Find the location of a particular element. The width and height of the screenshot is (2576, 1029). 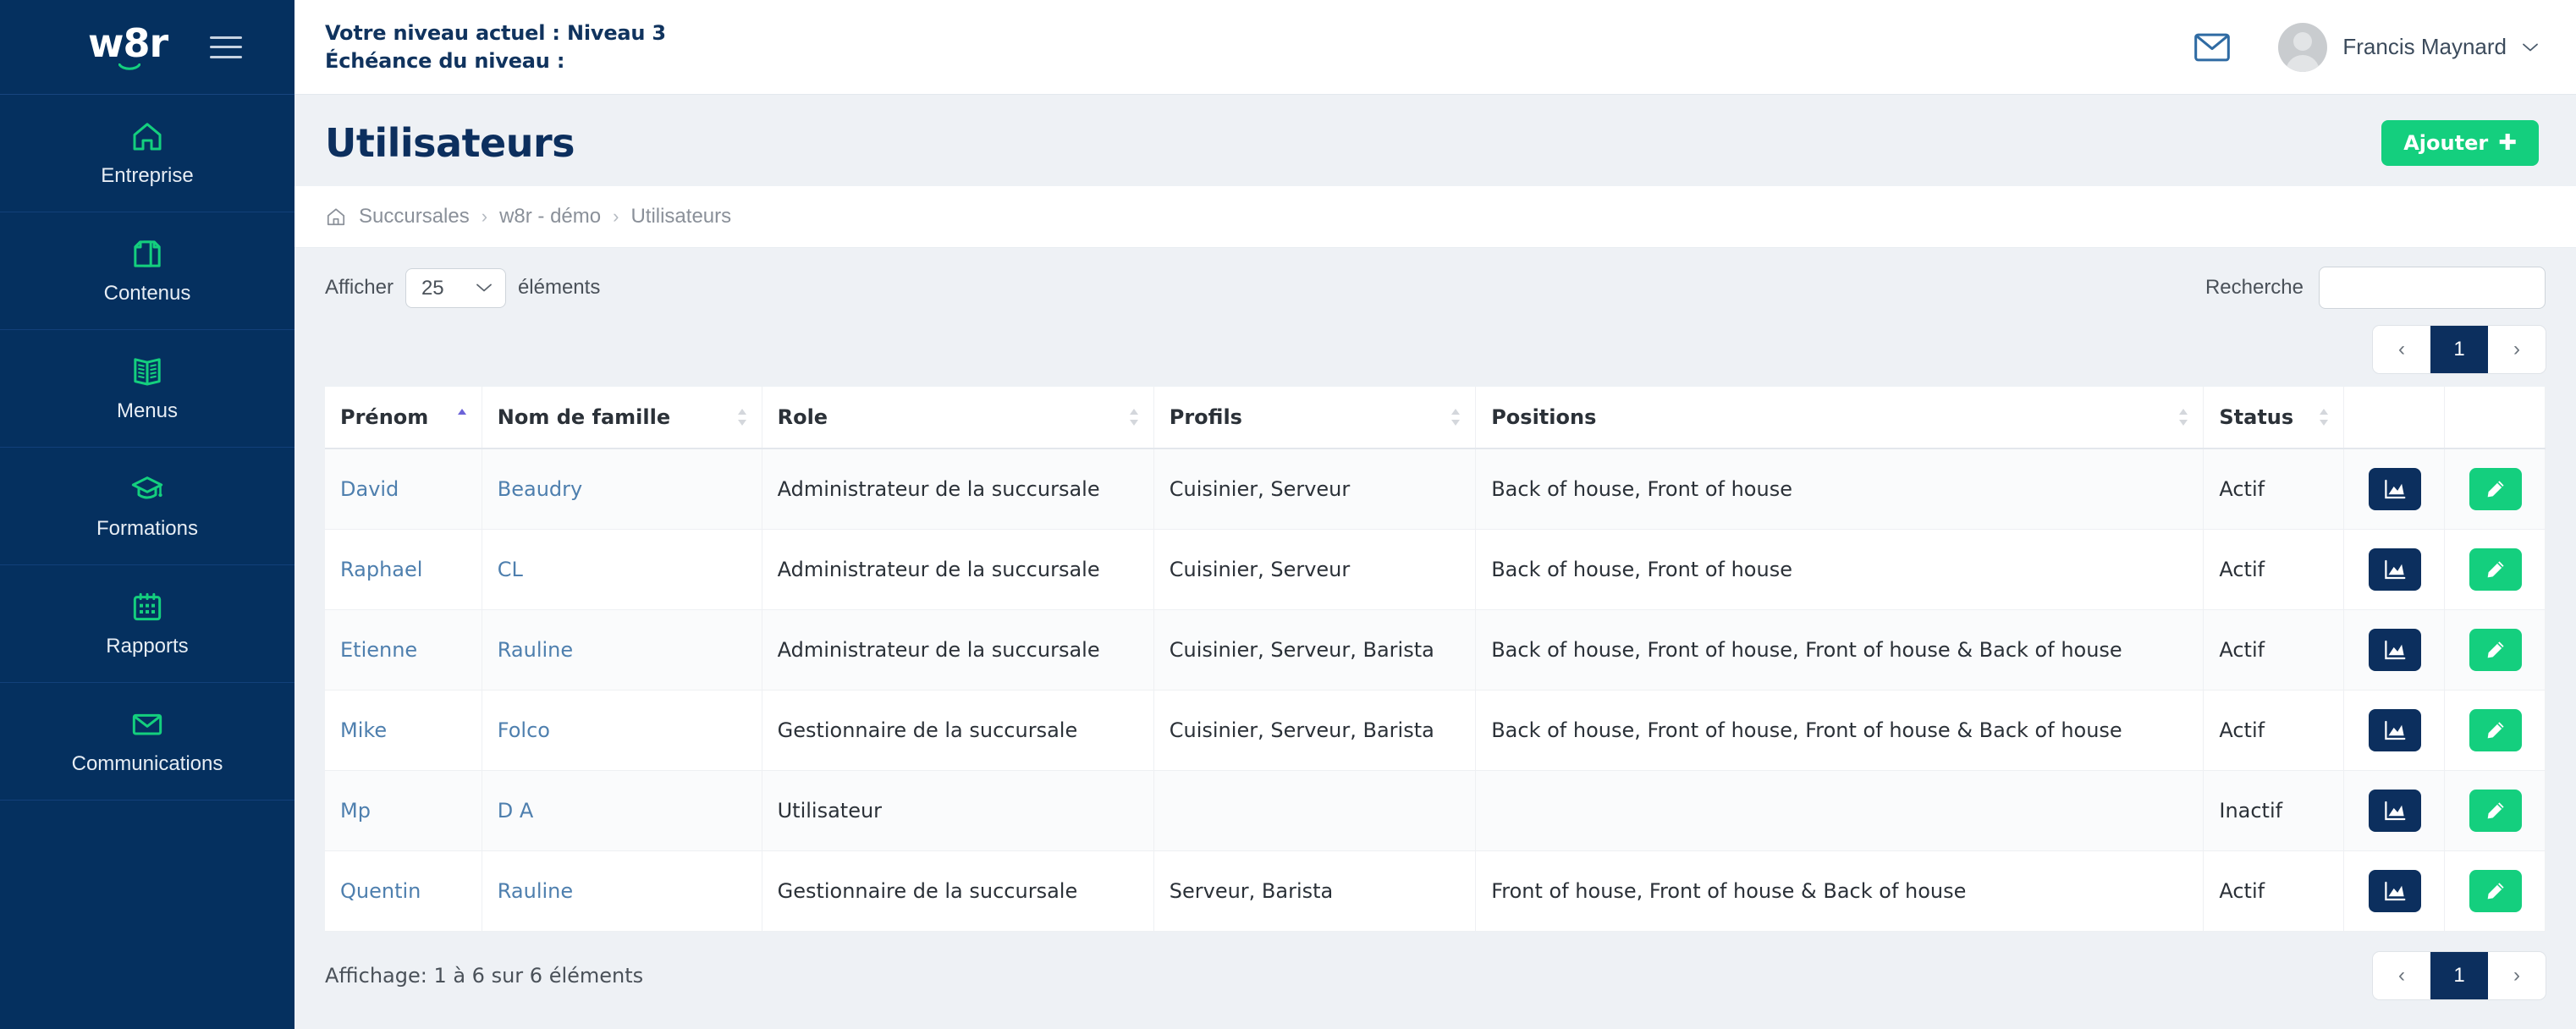

logo-smile-icon is located at coordinates (129, 66).